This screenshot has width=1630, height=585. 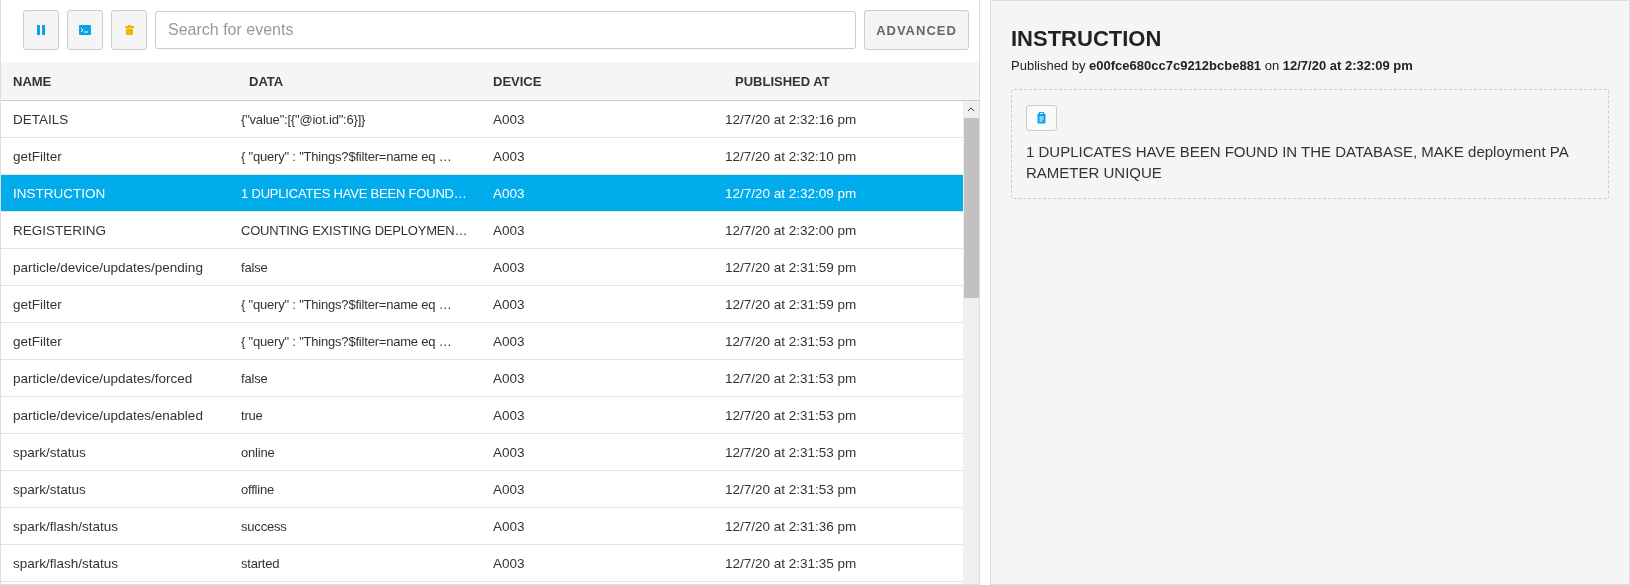 I want to click on table-cell-text: 12/7/20 at 2:31:35 pm, so click(x=791, y=563).